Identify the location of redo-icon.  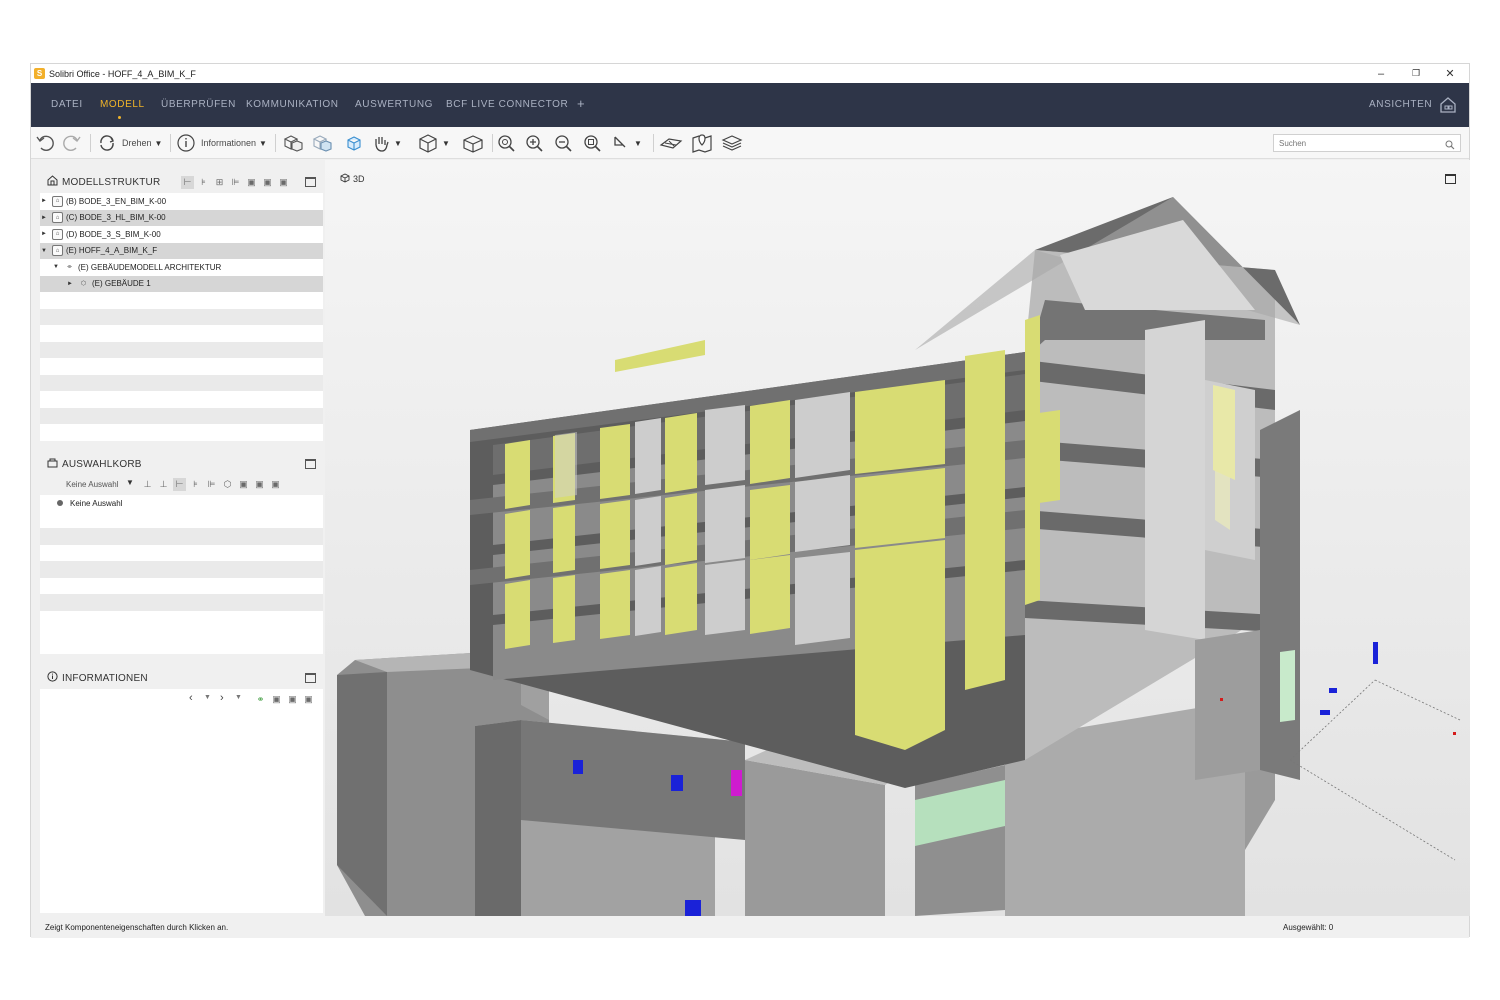
(72, 143).